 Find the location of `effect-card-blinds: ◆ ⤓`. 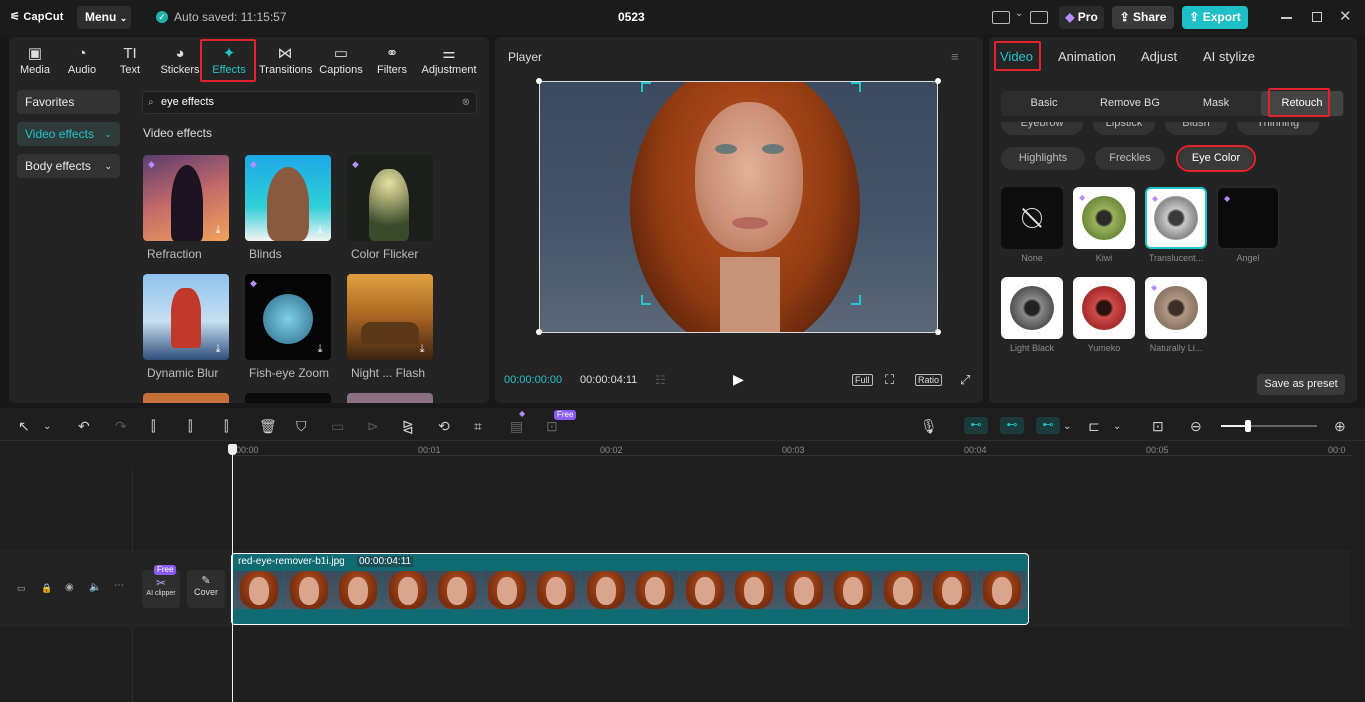

effect-card-blinds: ◆ ⤓ is located at coordinates (288, 198).